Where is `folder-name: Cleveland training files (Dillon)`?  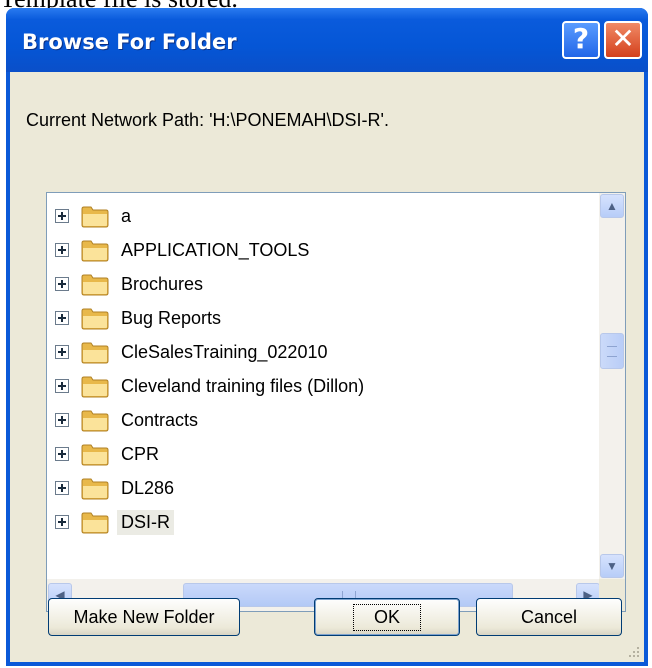
folder-name: Cleveland training files (Dillon) is located at coordinates (243, 385).